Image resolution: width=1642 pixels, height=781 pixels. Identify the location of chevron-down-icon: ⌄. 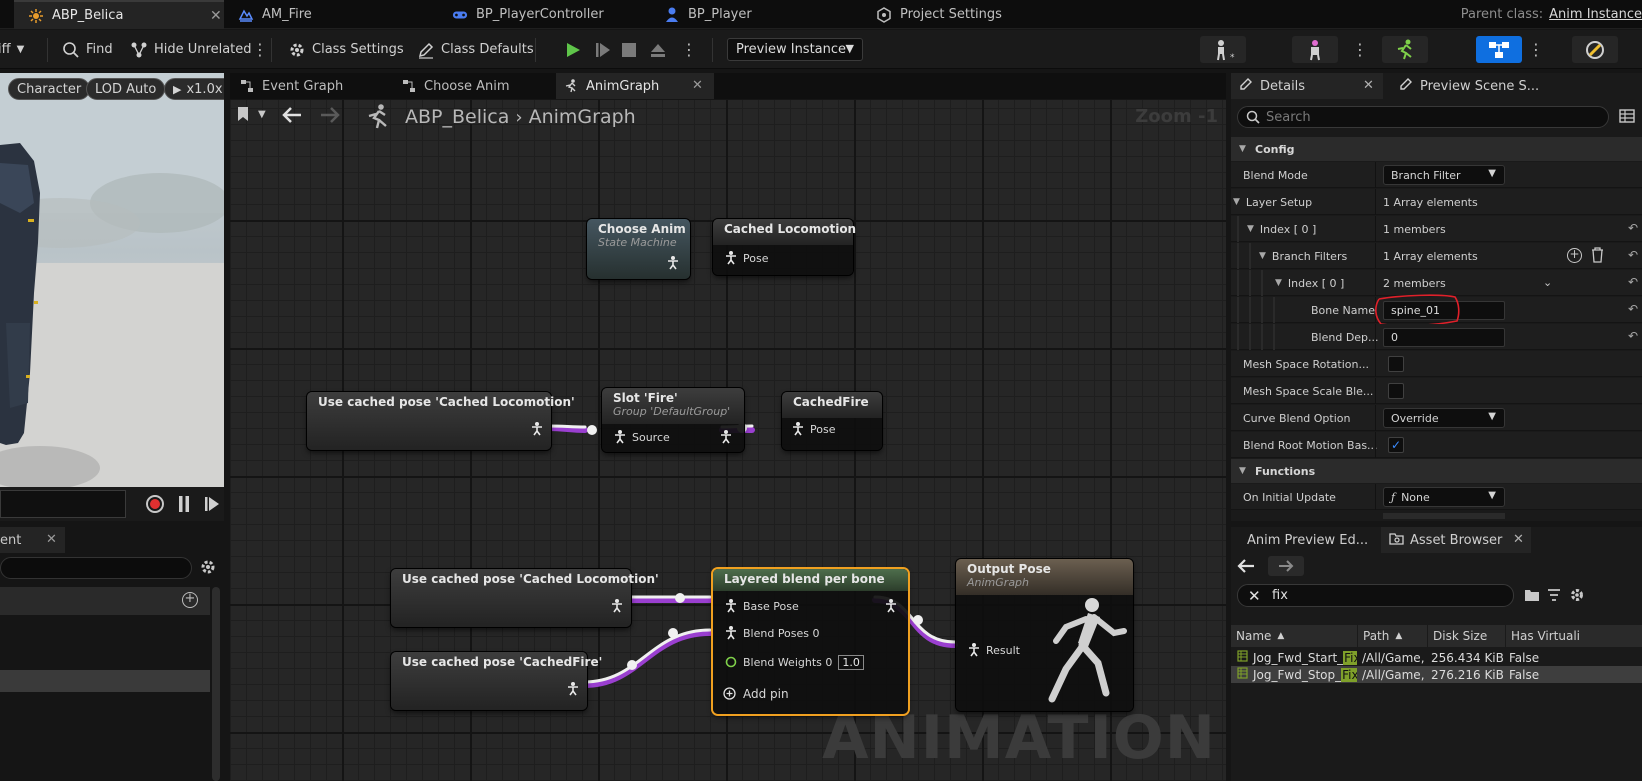
(1547, 282).